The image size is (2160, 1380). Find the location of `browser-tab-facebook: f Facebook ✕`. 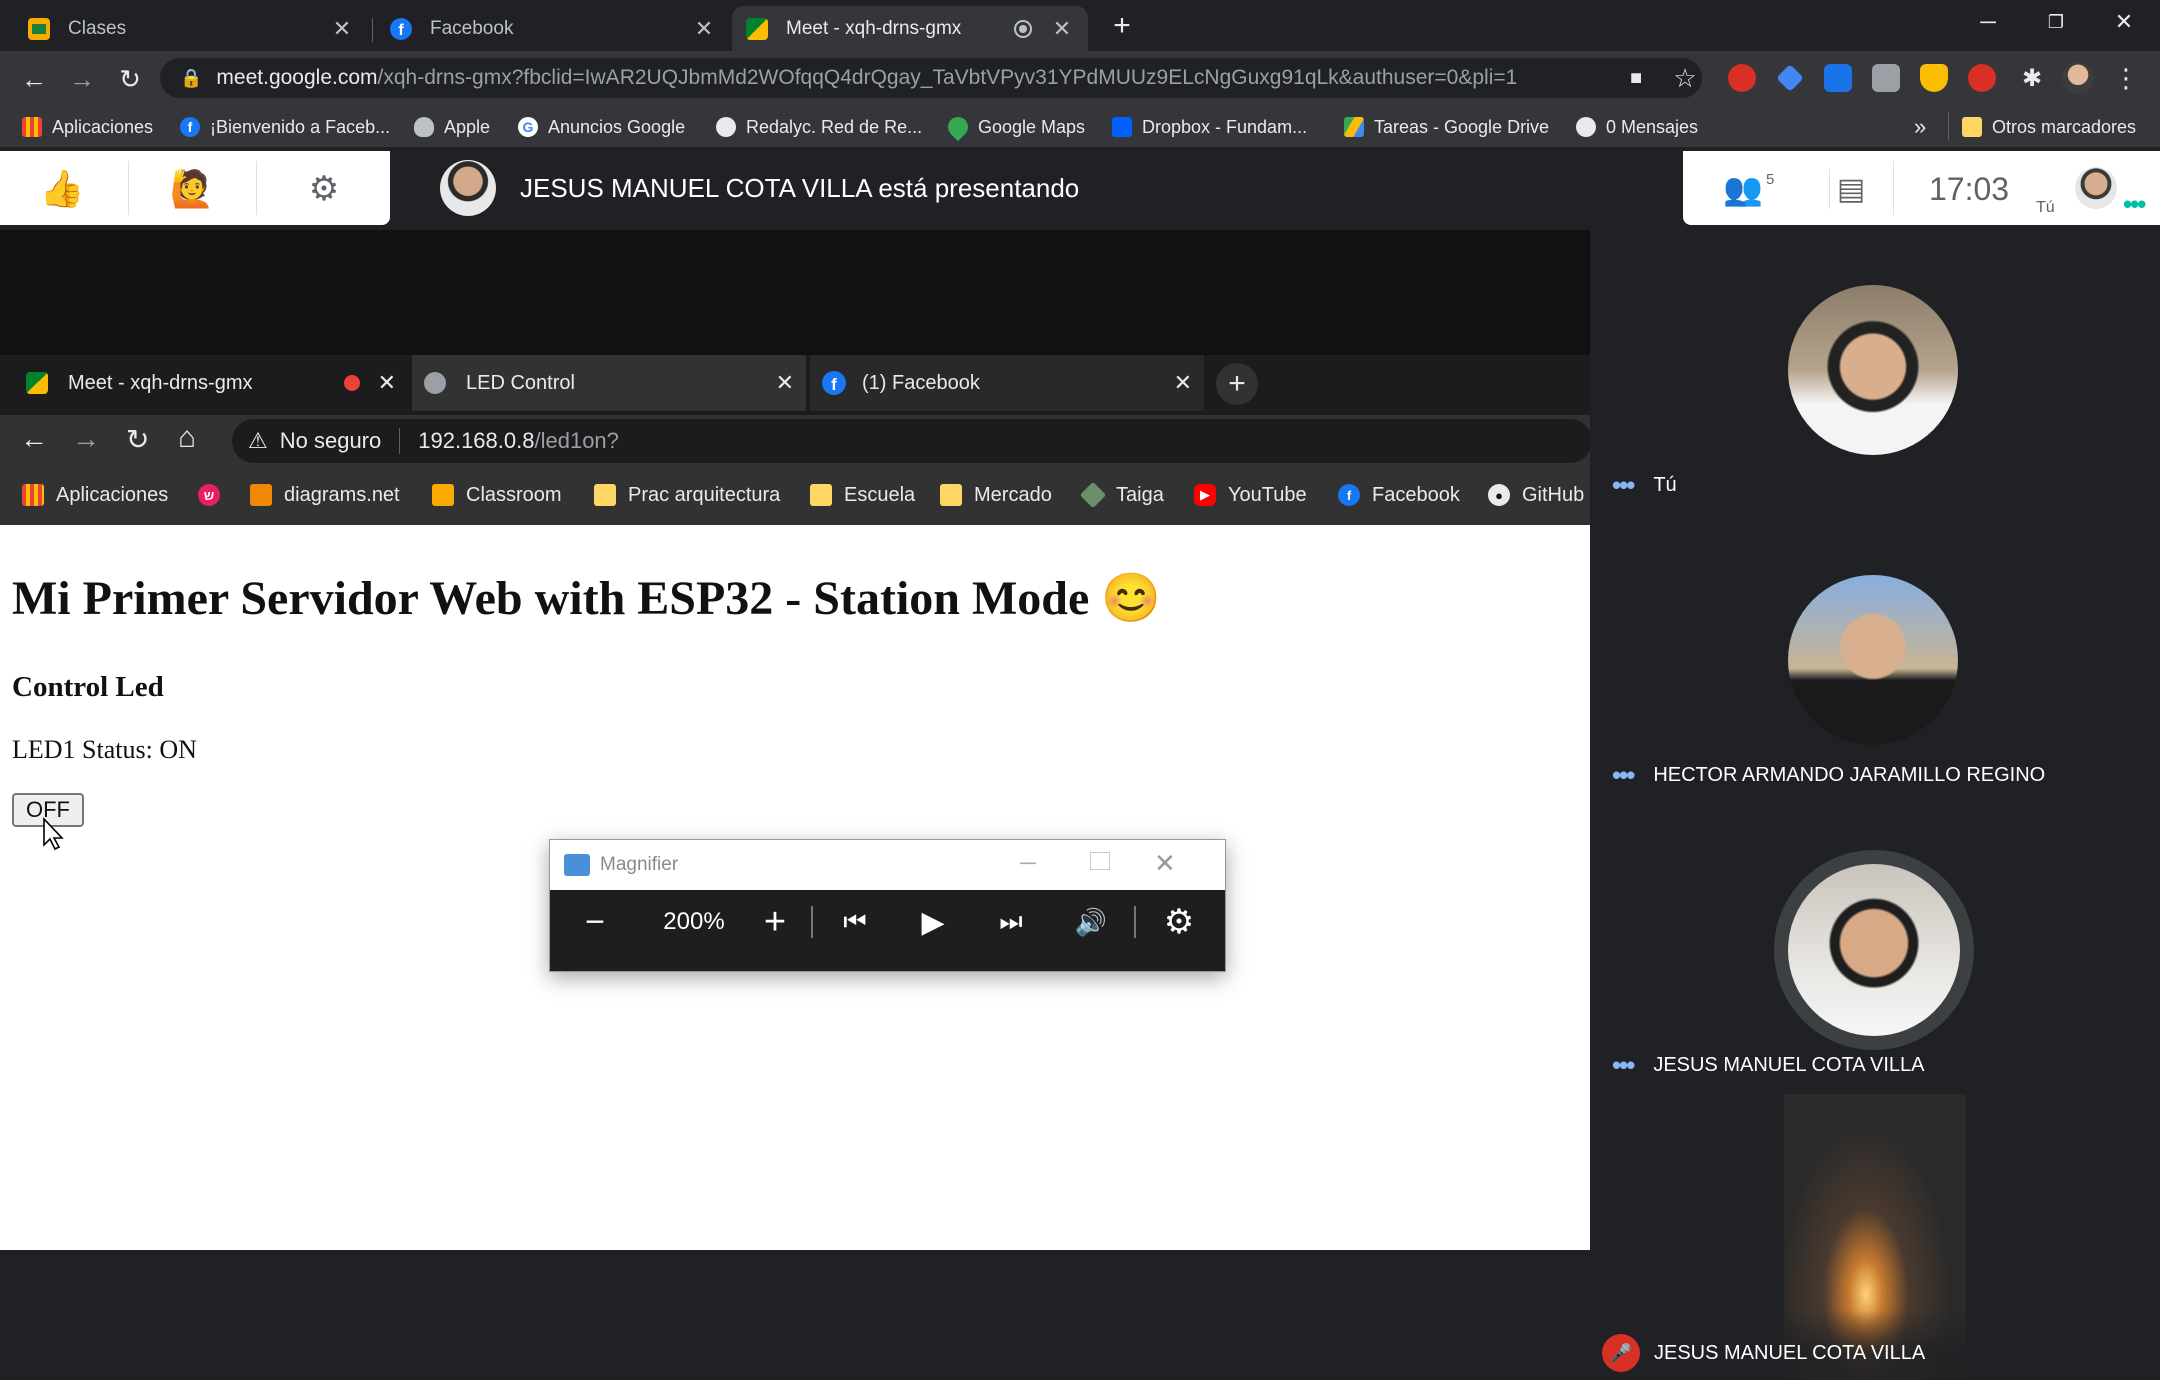

browser-tab-facebook: f Facebook ✕ is located at coordinates (553, 28).